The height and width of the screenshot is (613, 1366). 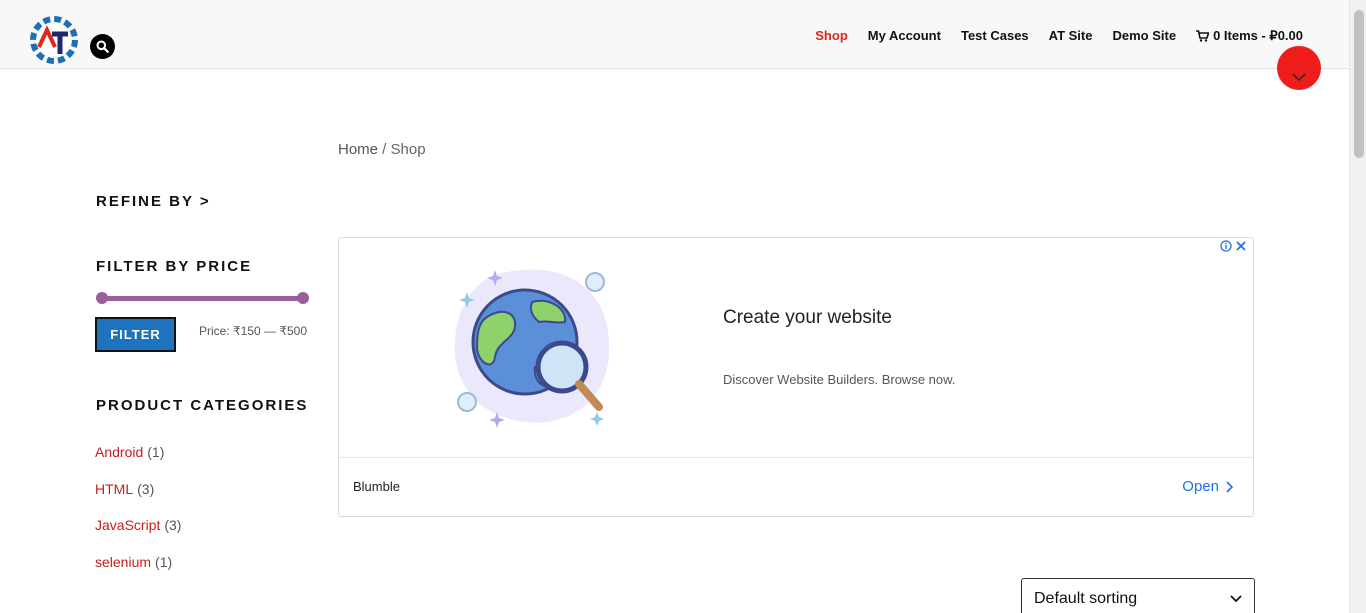 I want to click on ad-brand: Blumble, so click(x=376, y=486).